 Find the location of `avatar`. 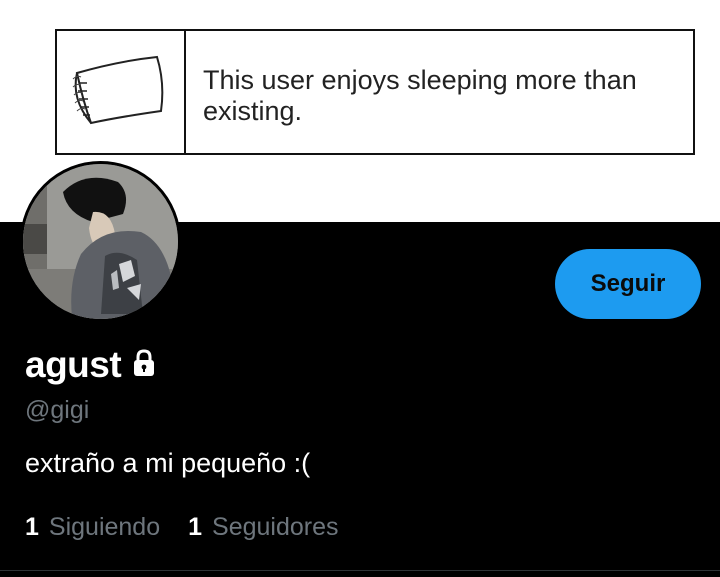

avatar is located at coordinates (100, 241).